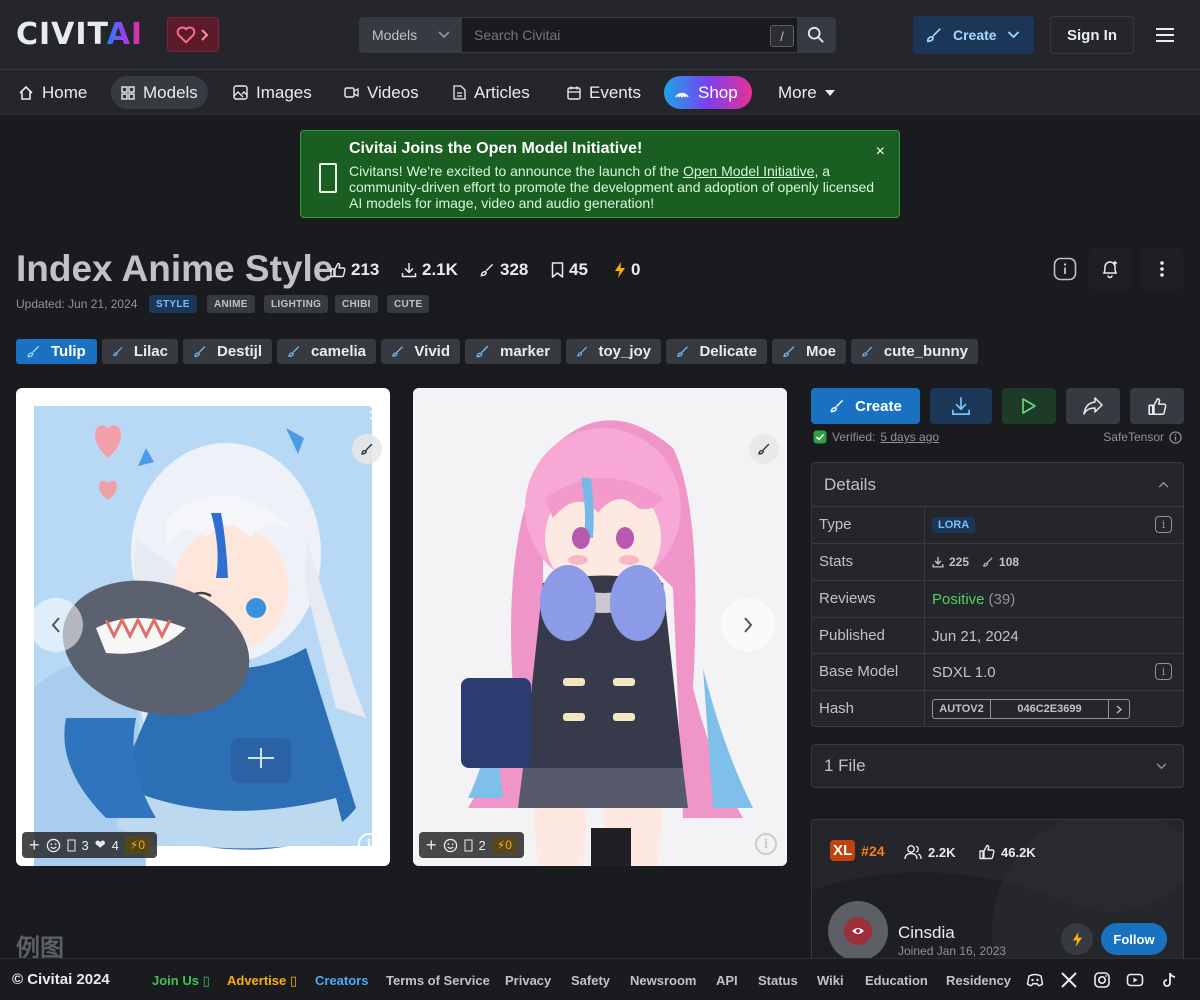  I want to click on banner-title: Civitai Joins the Open Model Initiative!, so click(496, 148).